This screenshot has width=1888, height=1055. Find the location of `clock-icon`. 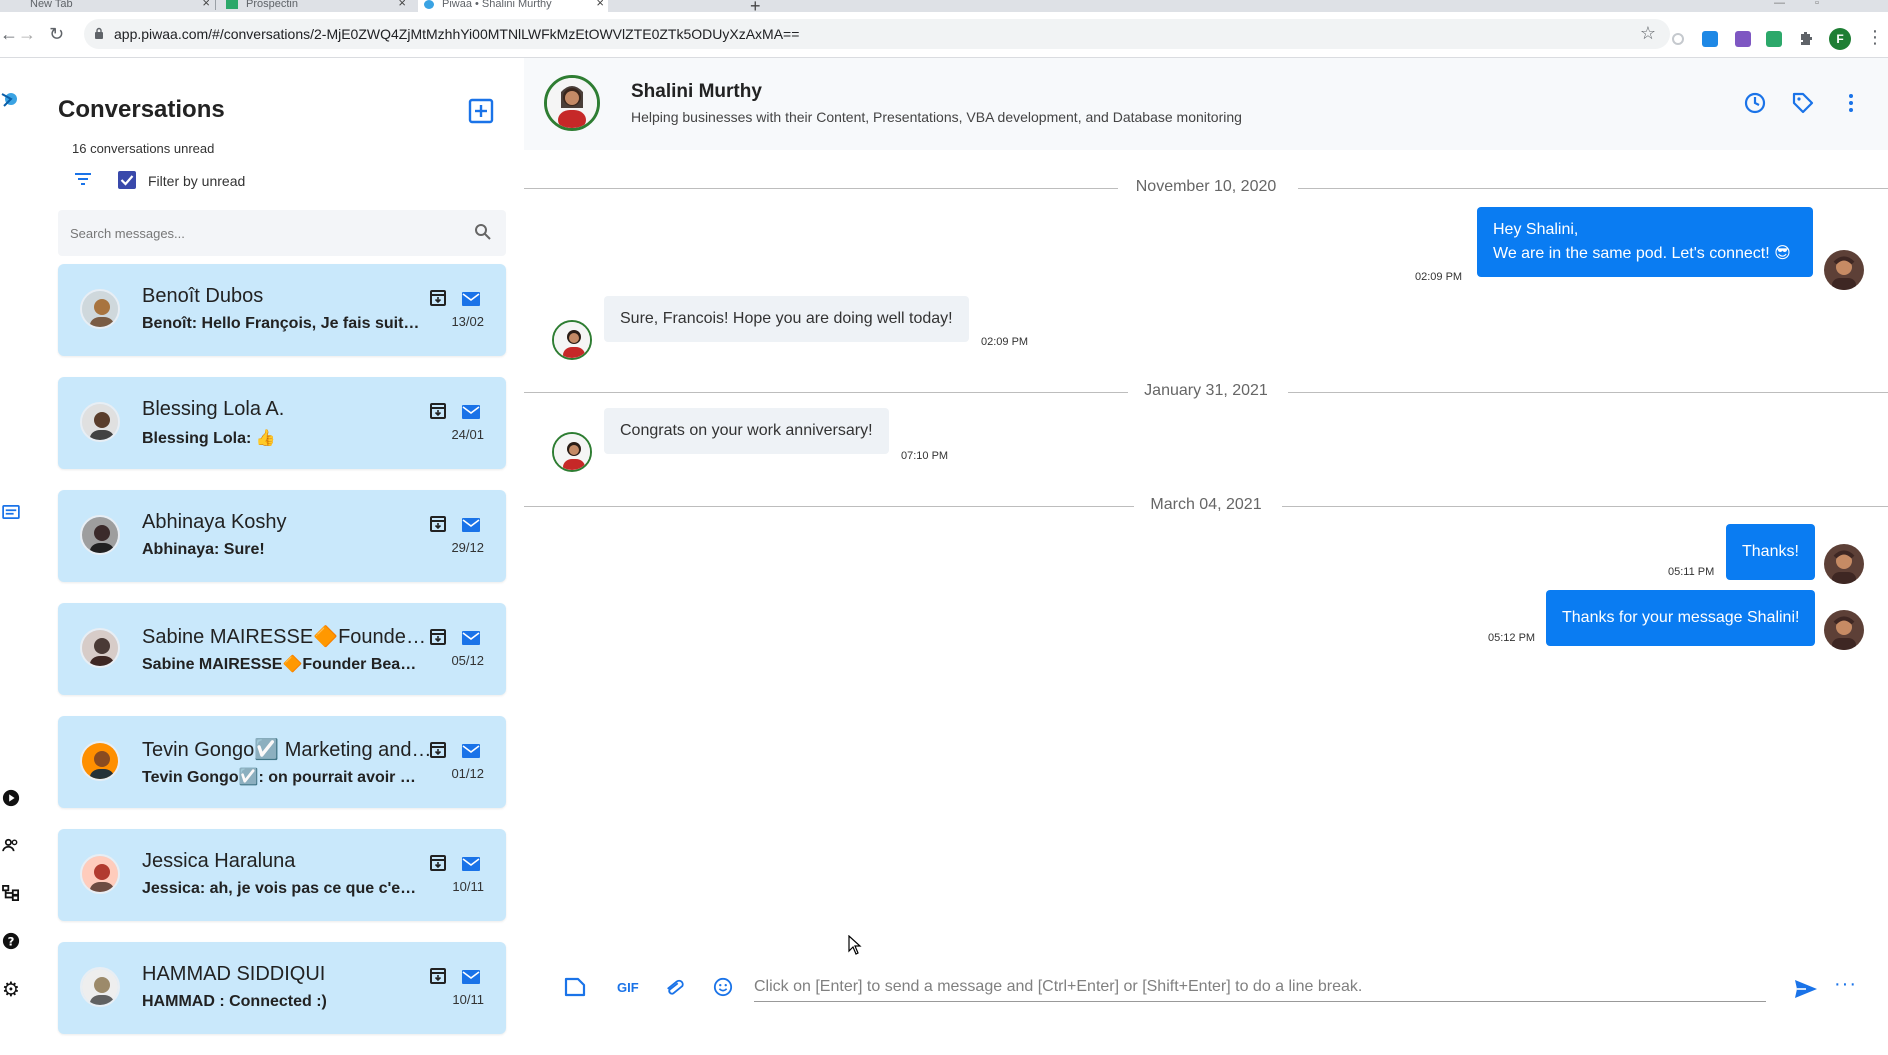

clock-icon is located at coordinates (1755, 103).